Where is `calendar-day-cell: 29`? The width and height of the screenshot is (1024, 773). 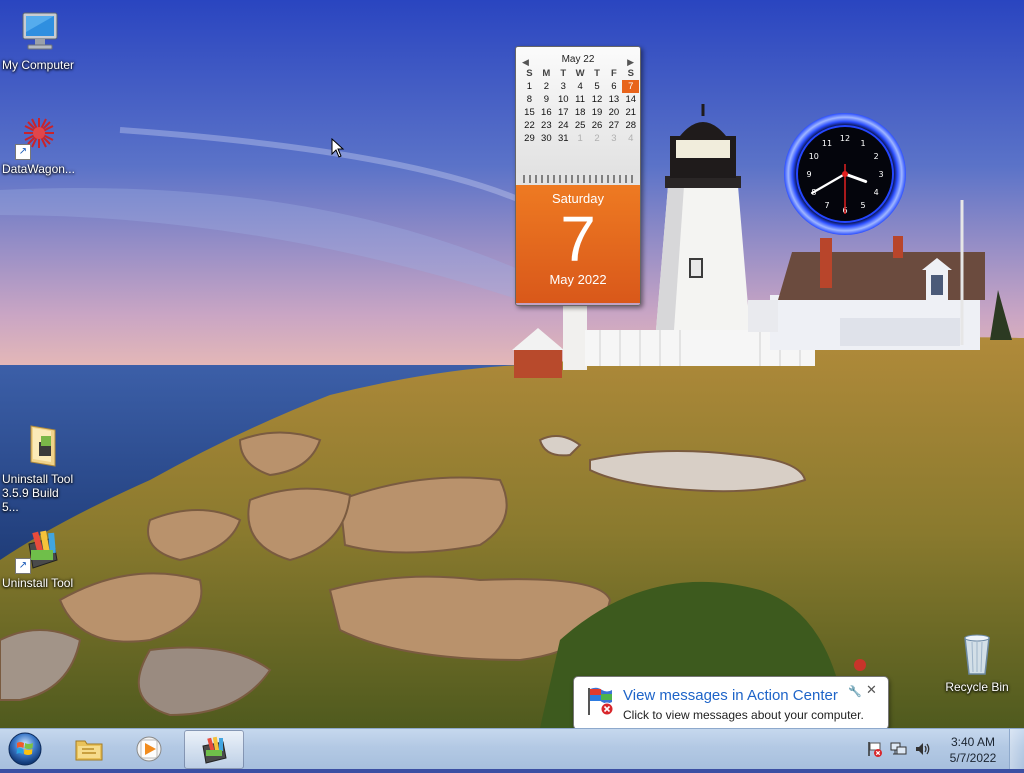 calendar-day-cell: 29 is located at coordinates (529, 138).